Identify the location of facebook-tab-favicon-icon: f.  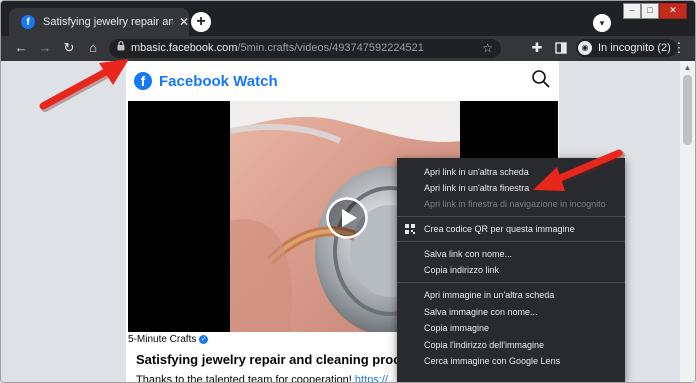
(28, 22).